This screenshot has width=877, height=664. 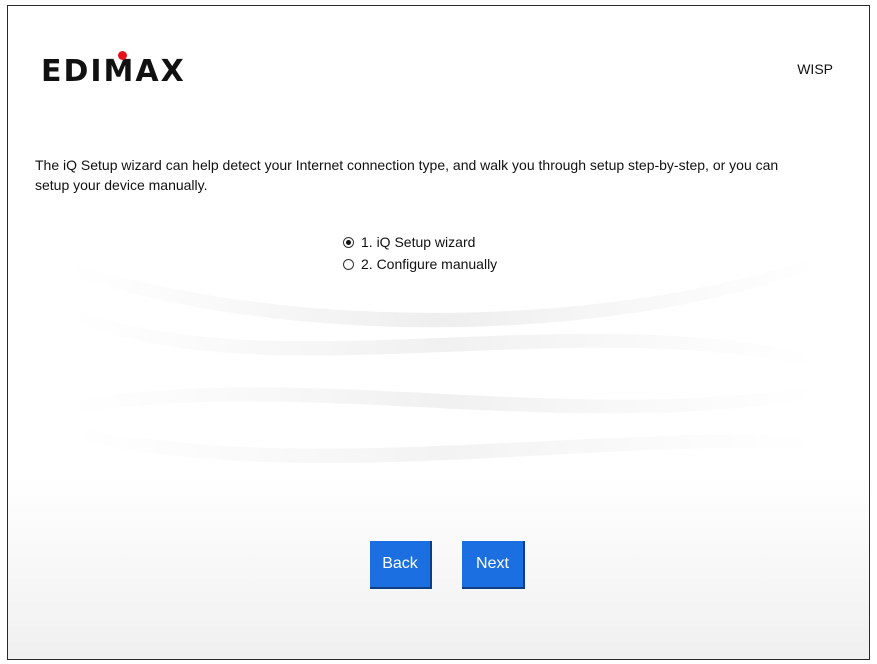 I want to click on option-configure-manually-label: 2. Configure manually, so click(x=429, y=264).